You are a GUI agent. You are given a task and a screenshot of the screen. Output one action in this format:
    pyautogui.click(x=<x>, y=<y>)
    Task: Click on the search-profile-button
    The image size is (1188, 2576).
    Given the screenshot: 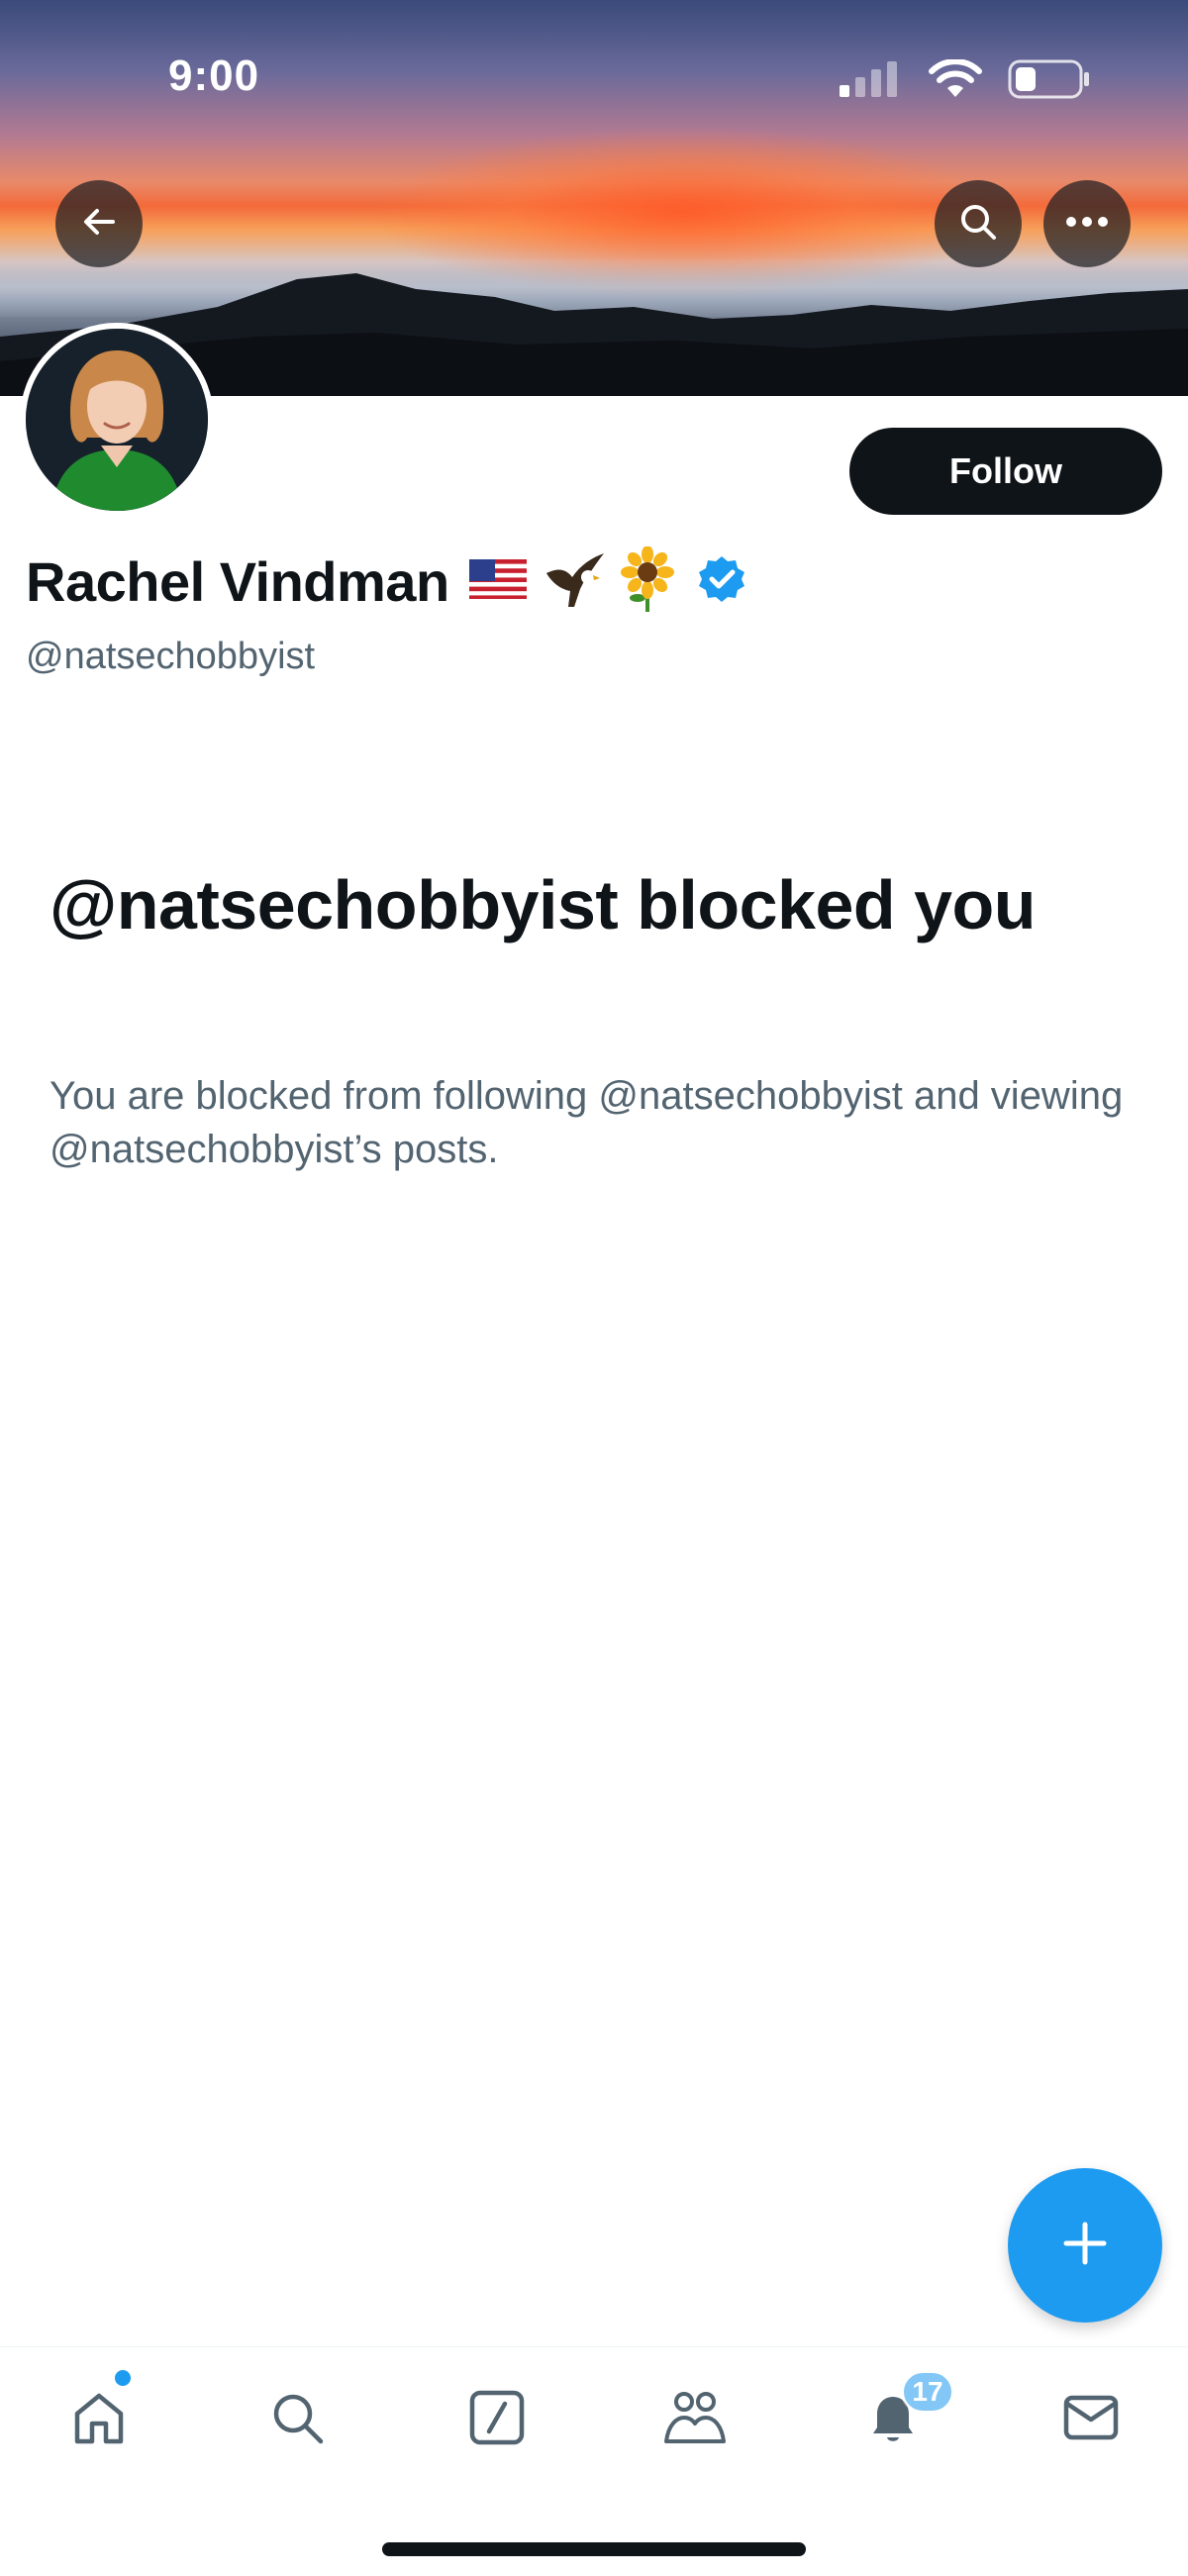 What is the action you would take?
    pyautogui.click(x=979, y=223)
    